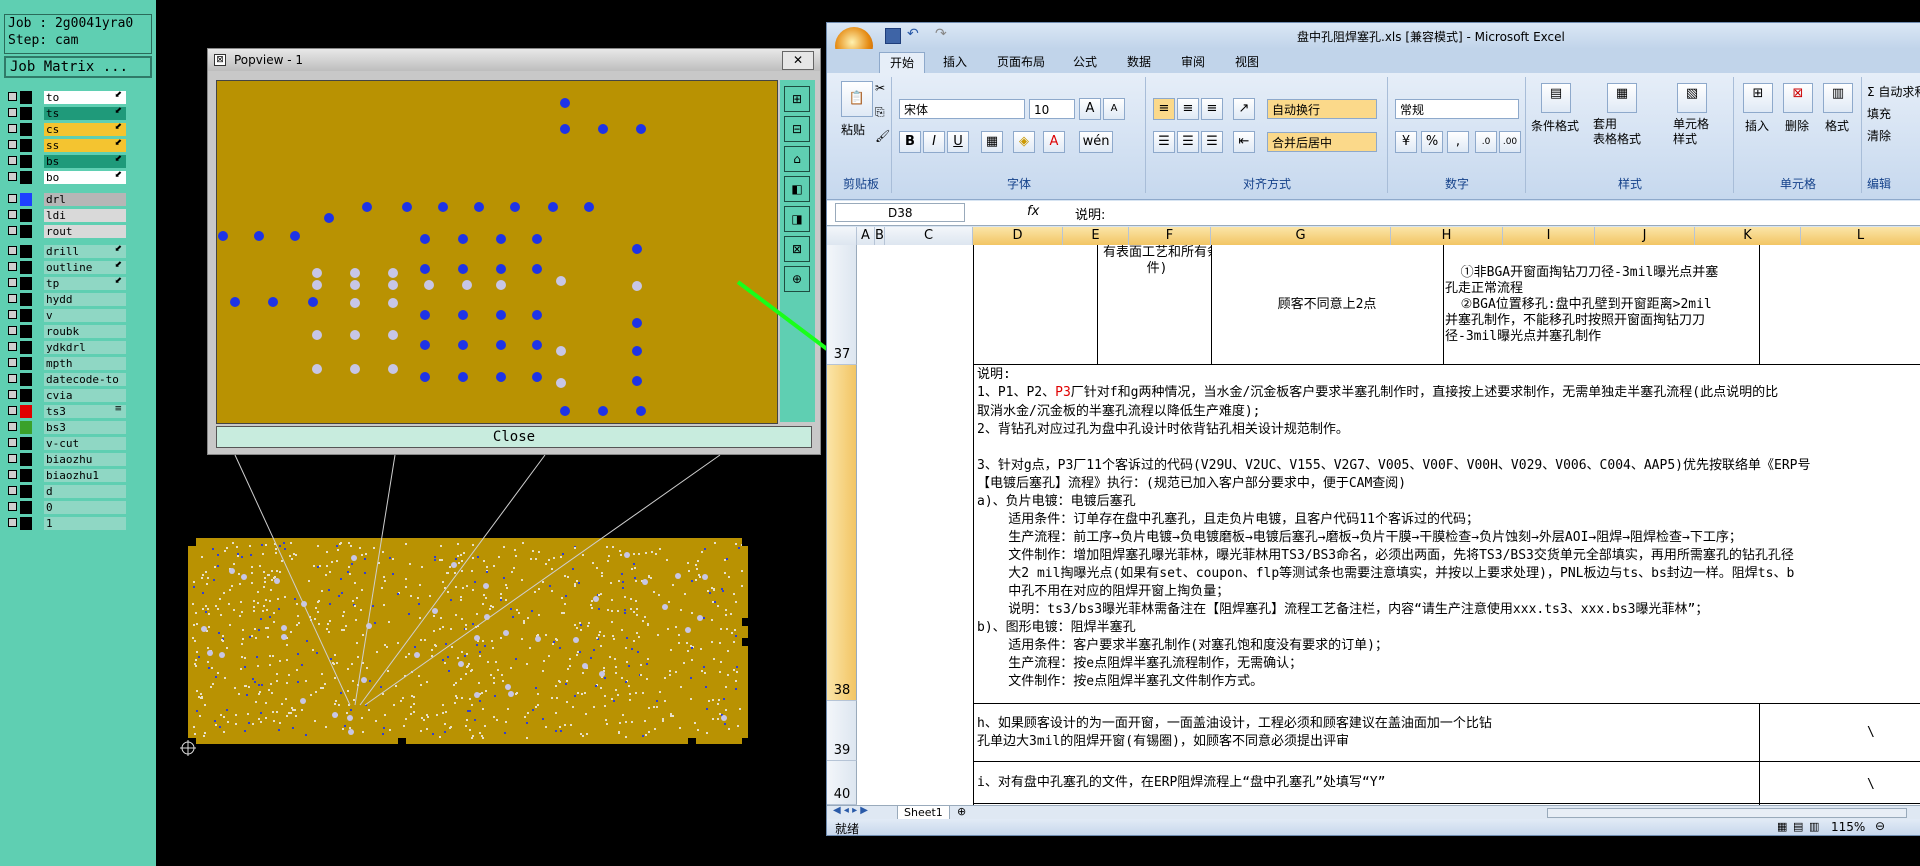 This screenshot has width=1920, height=866. Describe the element at coordinates (65, 97) in the screenshot. I see `layer-row-to: to ⬋` at that location.